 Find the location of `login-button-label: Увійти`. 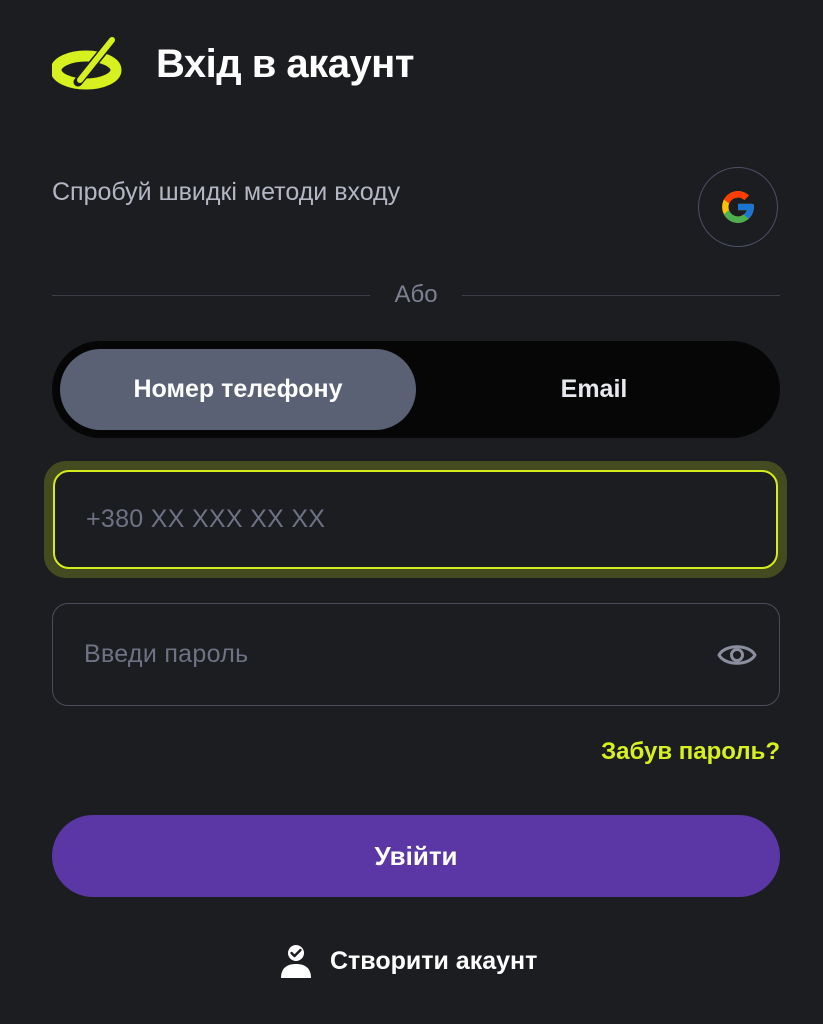

login-button-label: Увійти is located at coordinates (416, 855).